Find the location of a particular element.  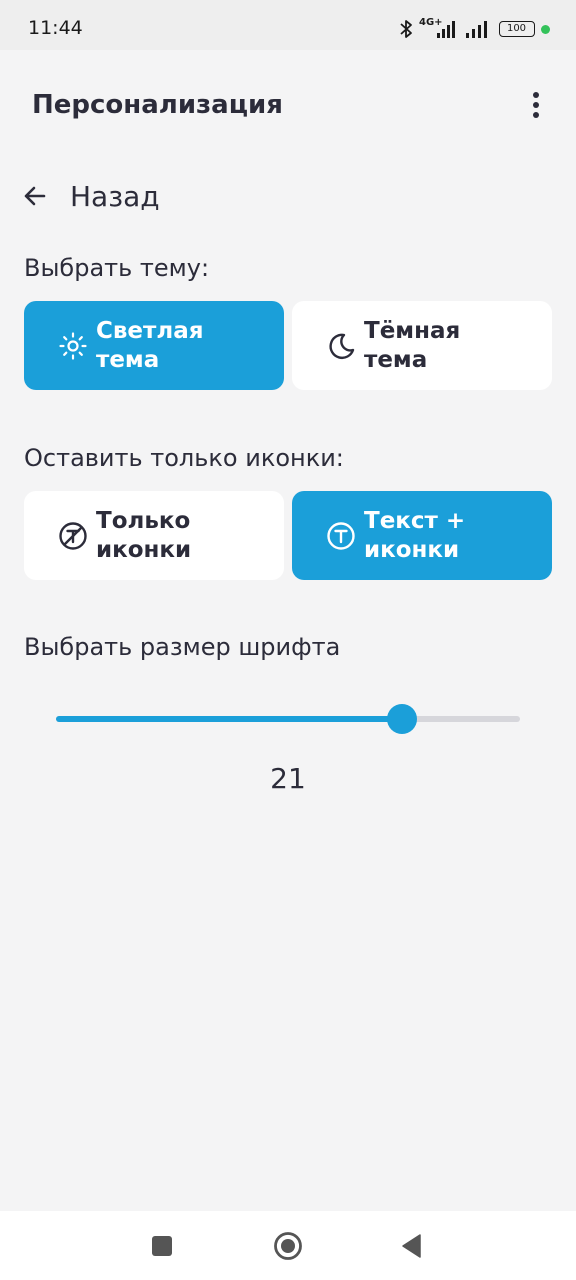

slider-thumb is located at coordinates (401, 719).